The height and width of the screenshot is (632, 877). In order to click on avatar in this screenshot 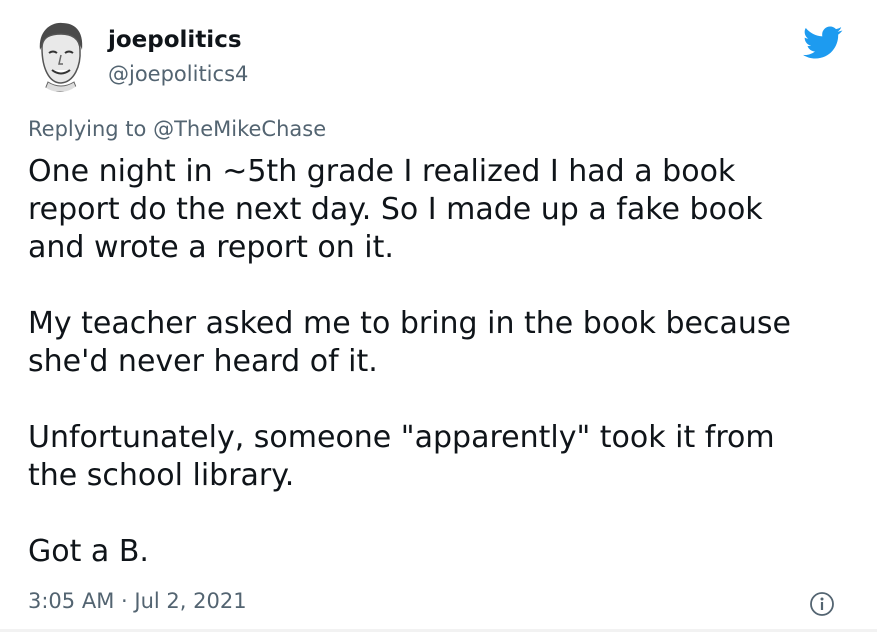, I will do `click(60, 56)`.